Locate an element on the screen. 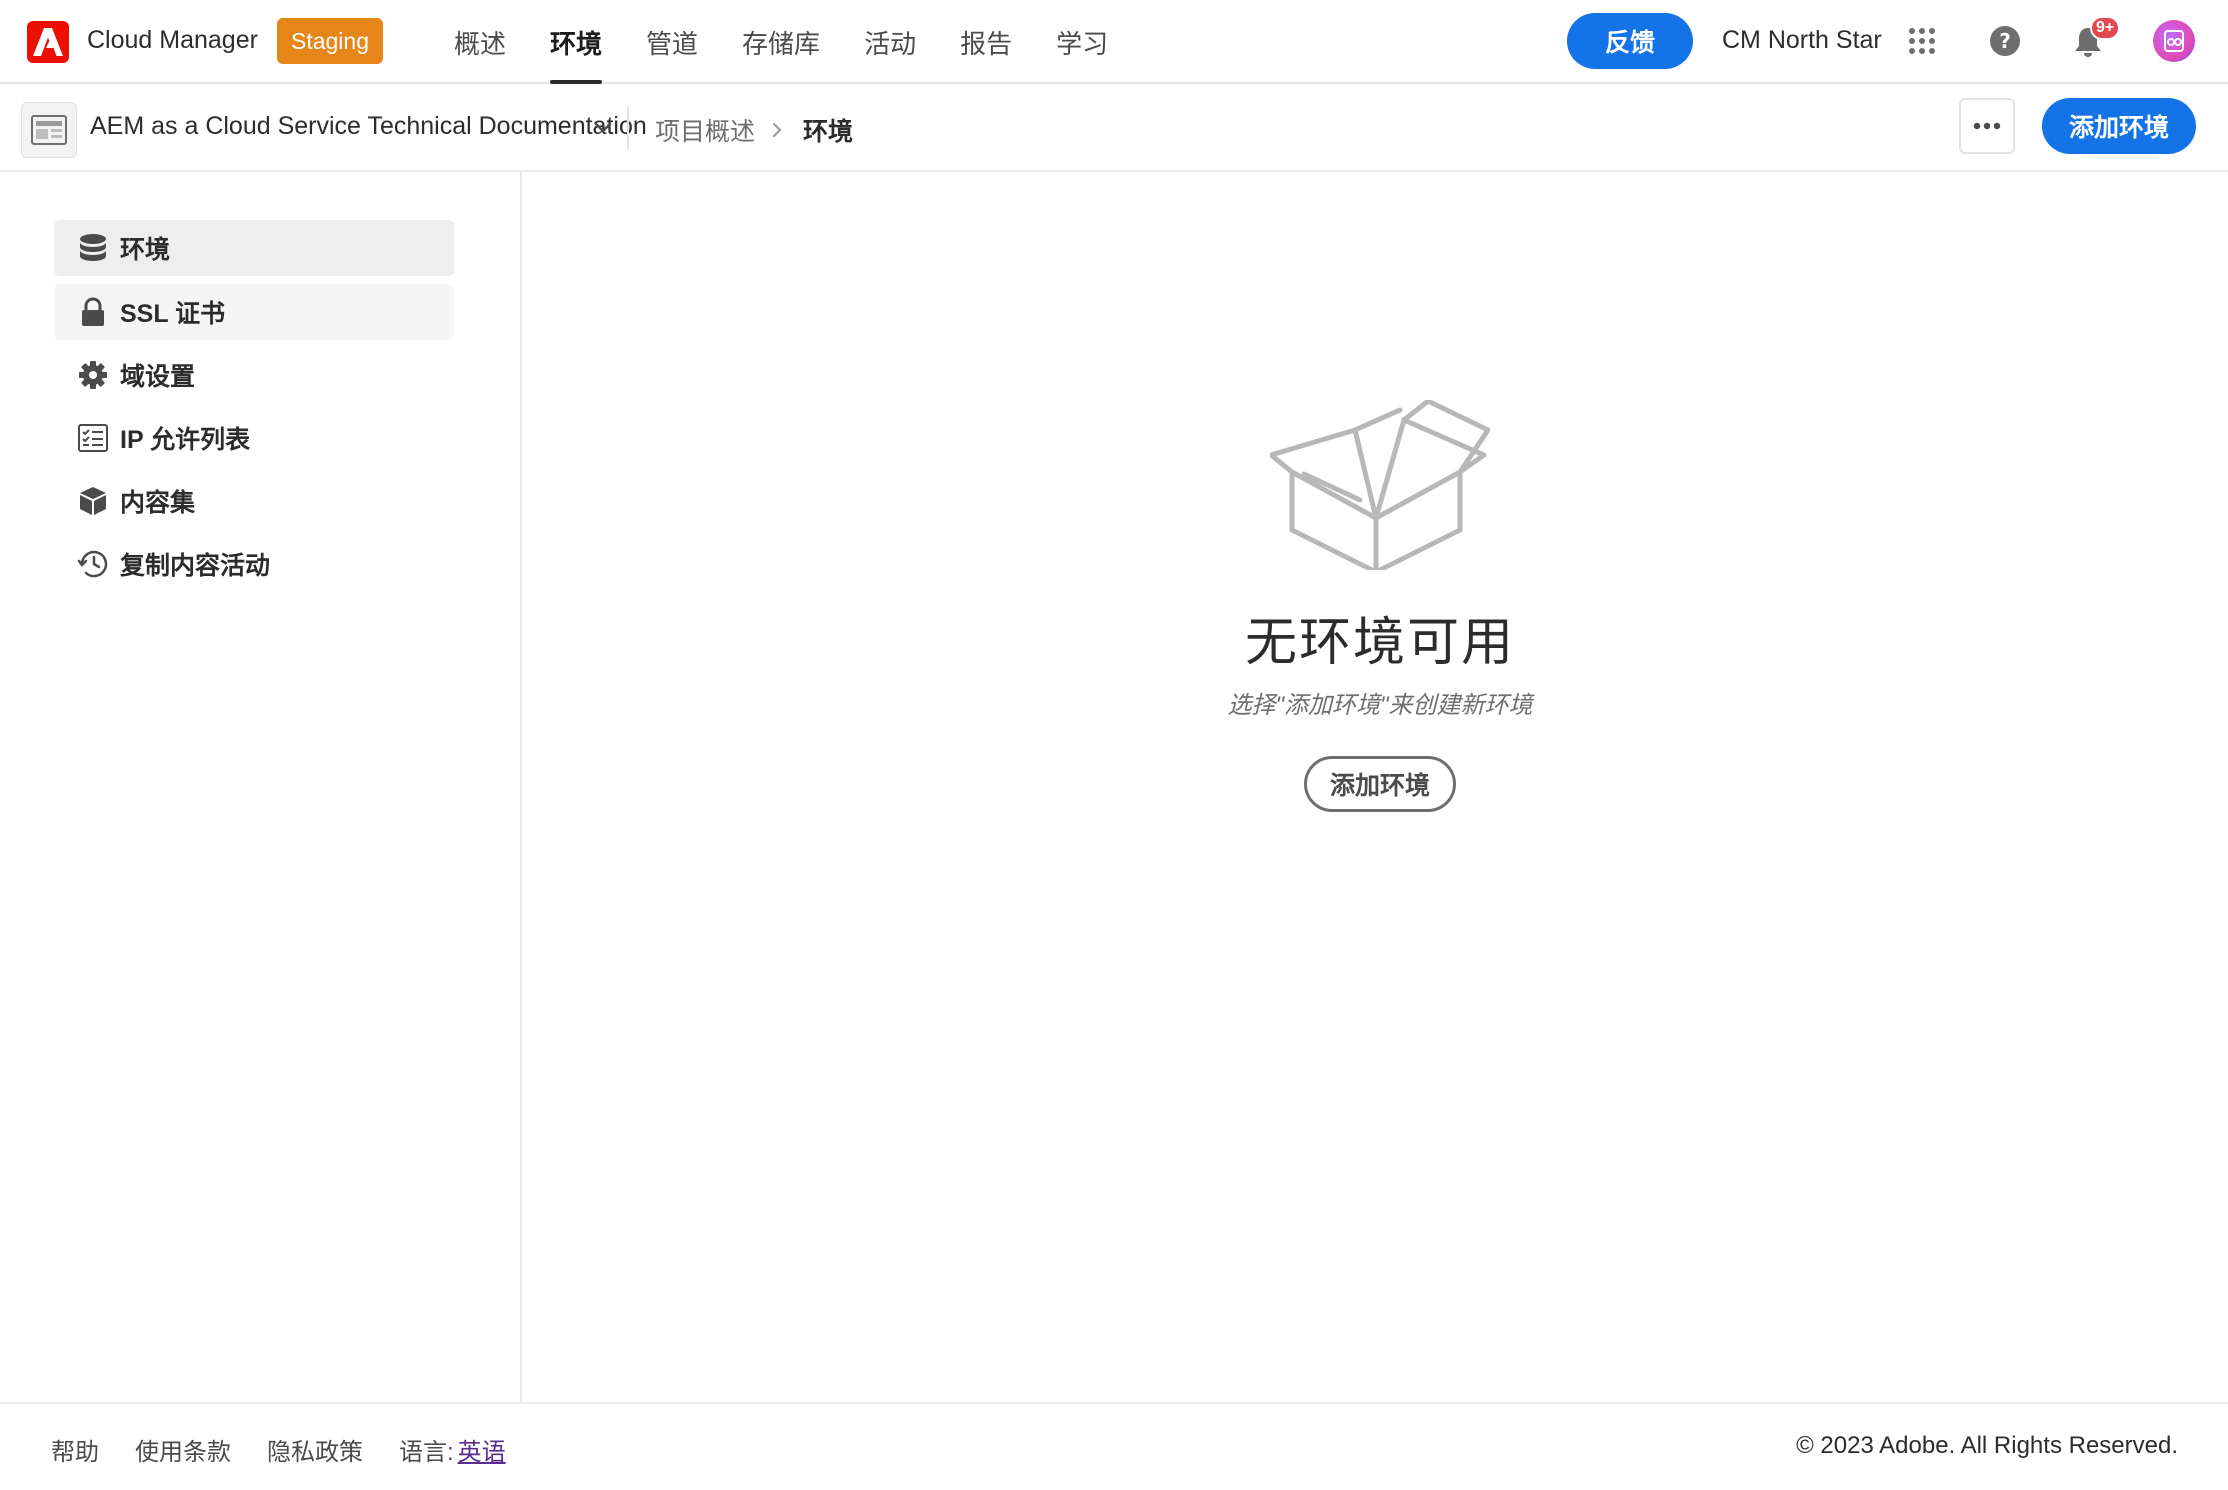 The width and height of the screenshot is (2228, 1490). footer-help-link: 帮助 is located at coordinates (75, 1449).